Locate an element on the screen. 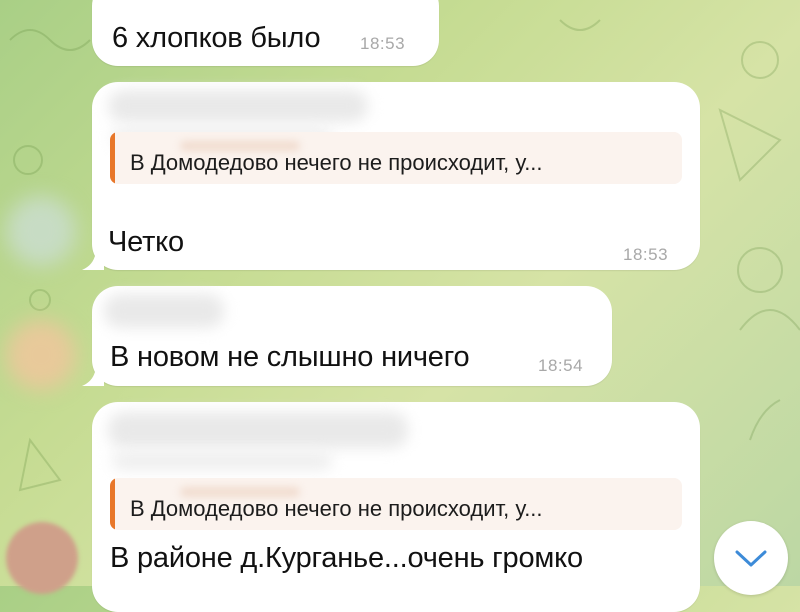  chevron-down-icon is located at coordinates (751, 558).